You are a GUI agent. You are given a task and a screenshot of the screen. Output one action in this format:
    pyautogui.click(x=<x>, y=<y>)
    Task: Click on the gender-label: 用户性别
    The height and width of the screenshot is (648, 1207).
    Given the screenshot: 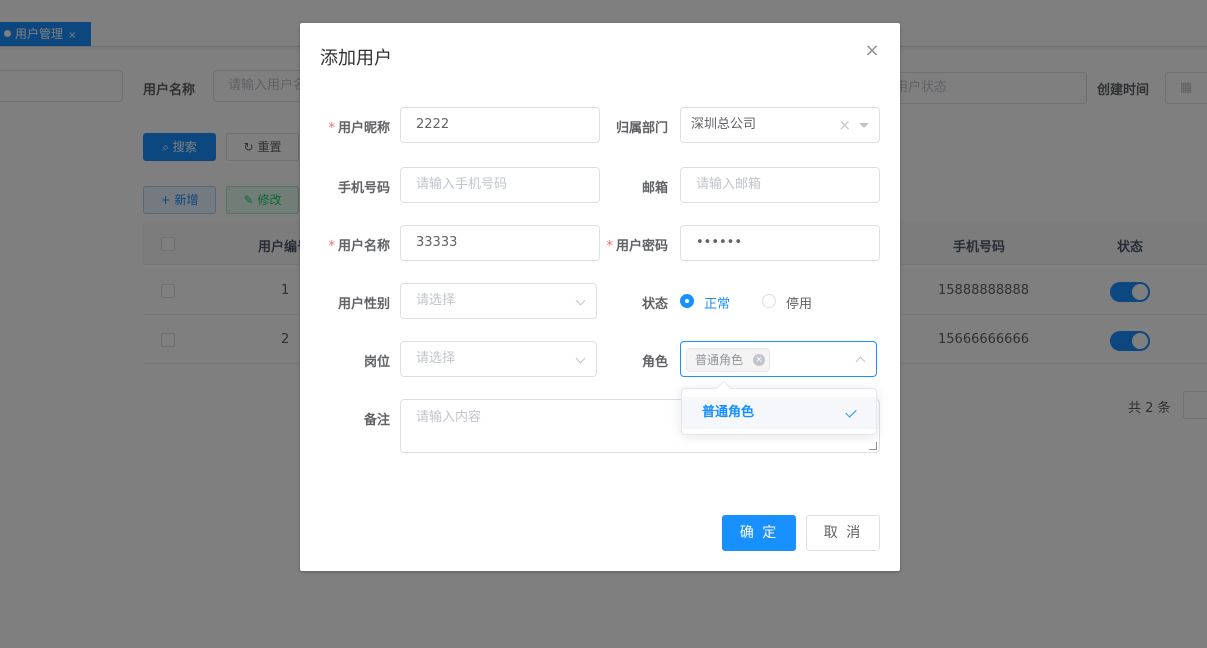 What is the action you would take?
    pyautogui.click(x=363, y=304)
    